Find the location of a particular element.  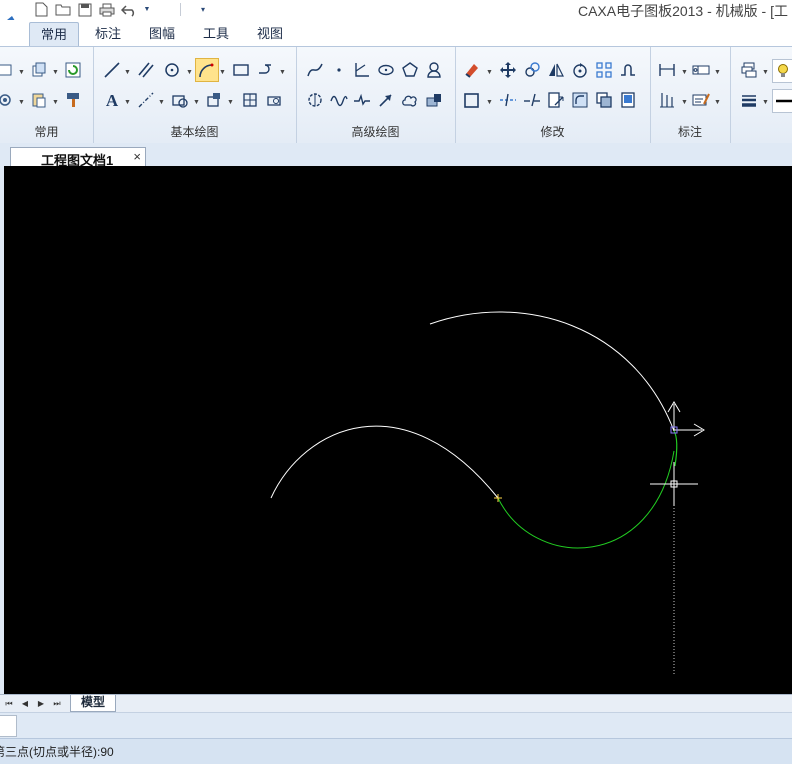

block-insert-icon is located at coordinates (180, 100).